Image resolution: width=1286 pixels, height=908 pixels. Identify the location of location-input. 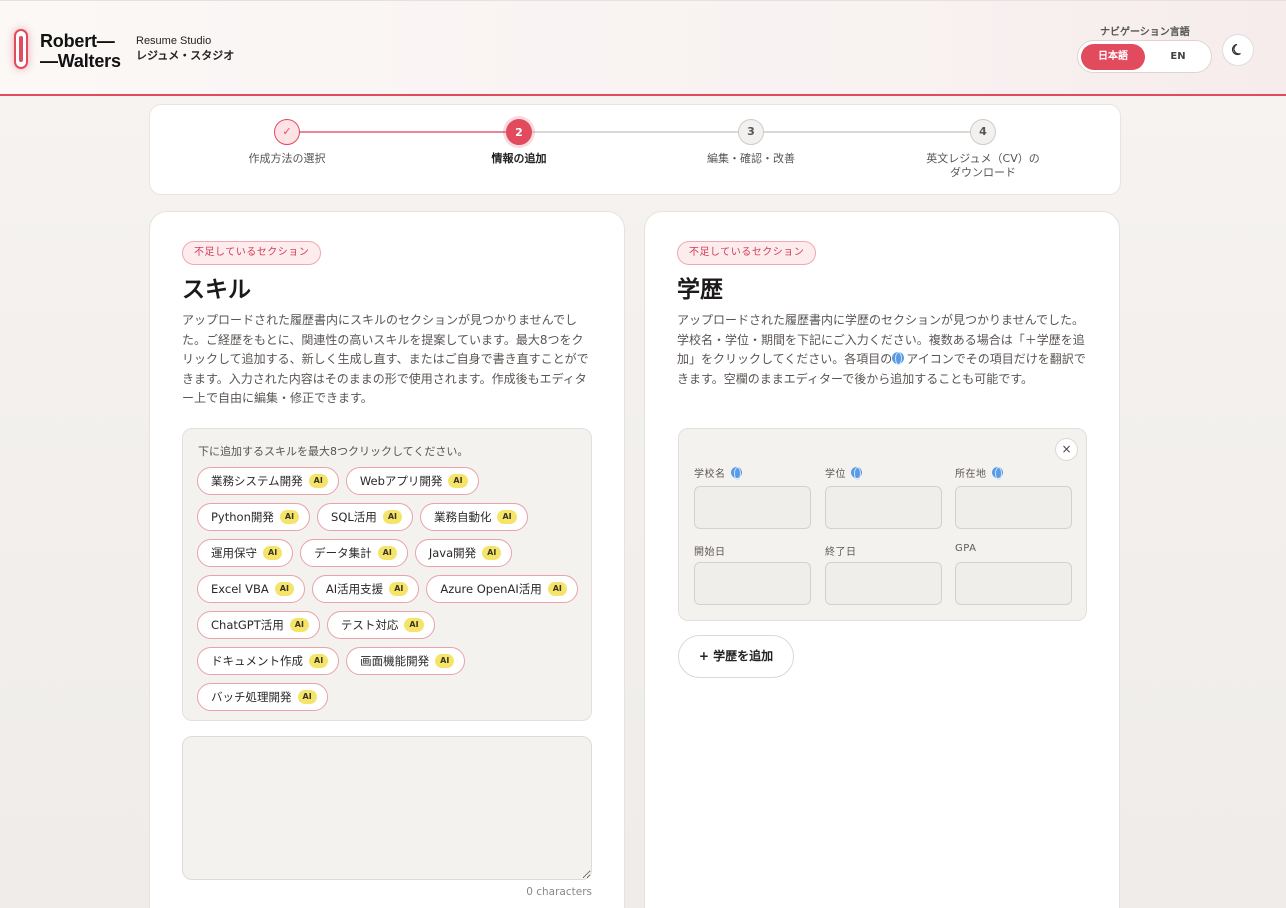
(1013, 507).